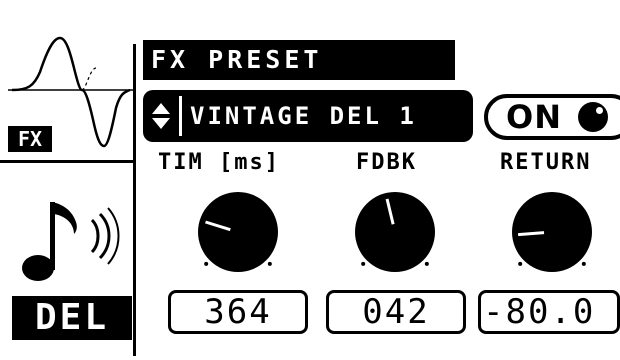  I want to click on on-off-toggle: ON, so click(552, 117).